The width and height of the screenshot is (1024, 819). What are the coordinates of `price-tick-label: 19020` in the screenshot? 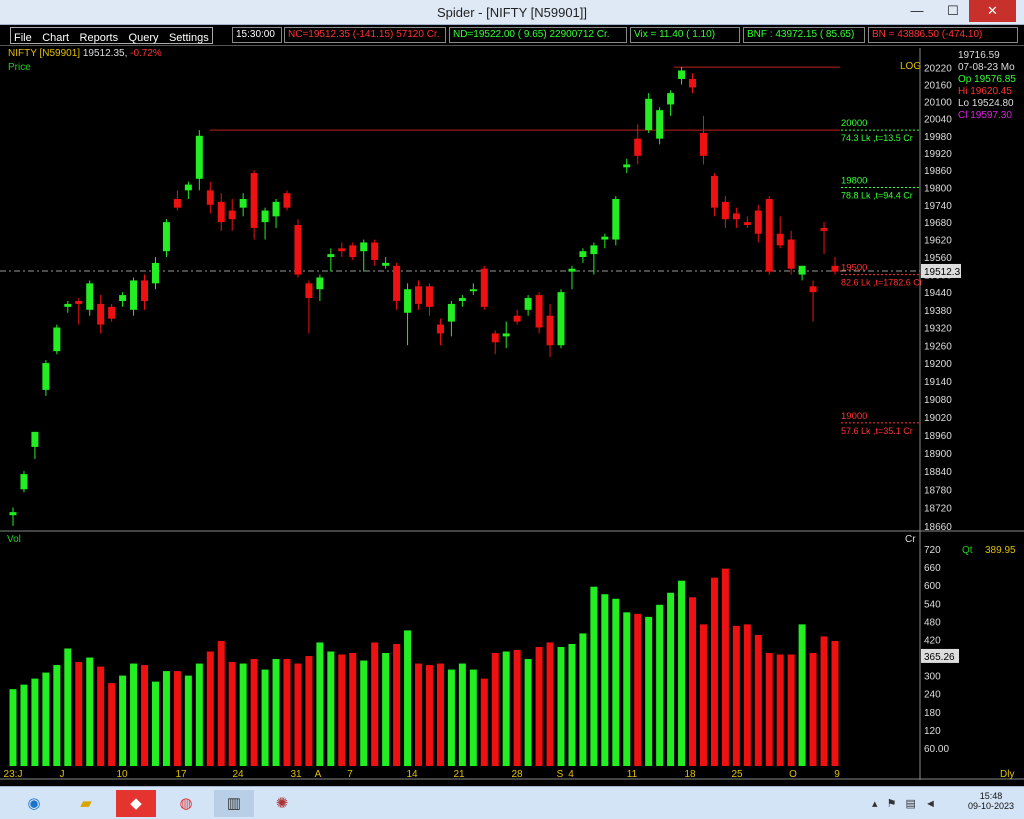 It's located at (938, 418).